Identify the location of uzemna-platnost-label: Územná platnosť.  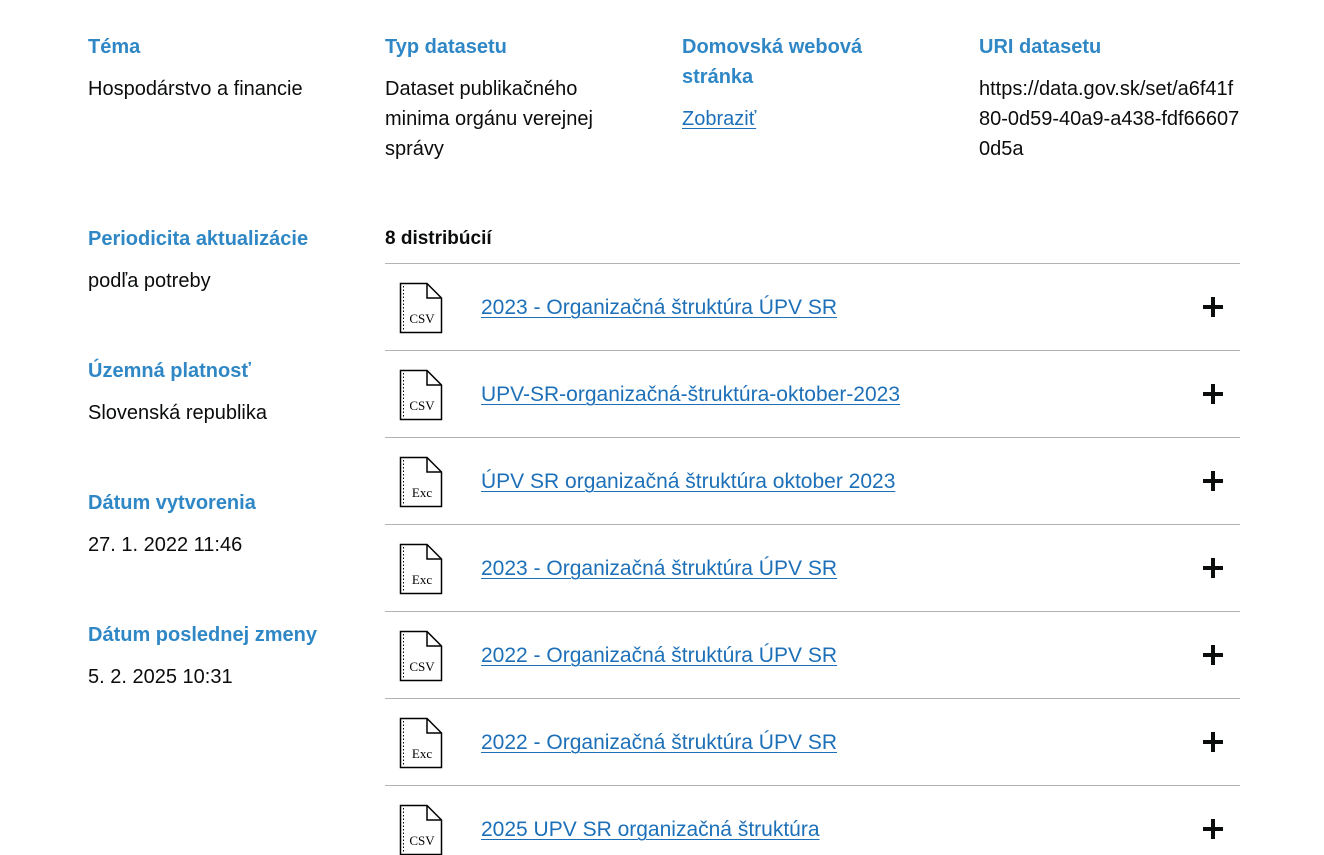
(169, 371).